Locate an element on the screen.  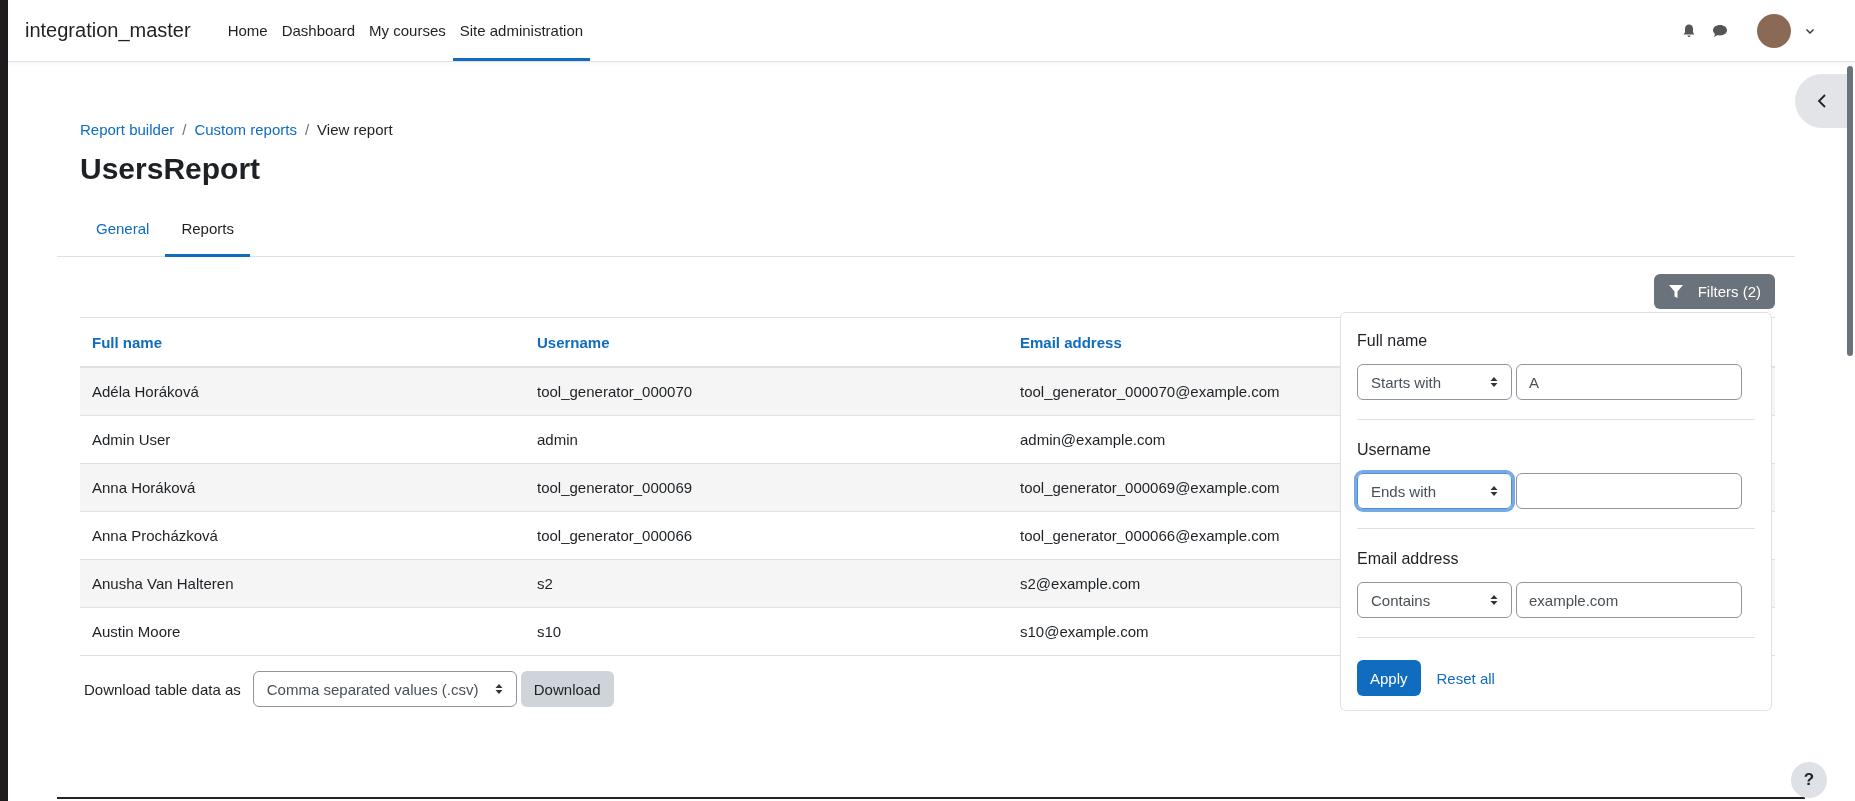
tab: General is located at coordinates (123, 233).